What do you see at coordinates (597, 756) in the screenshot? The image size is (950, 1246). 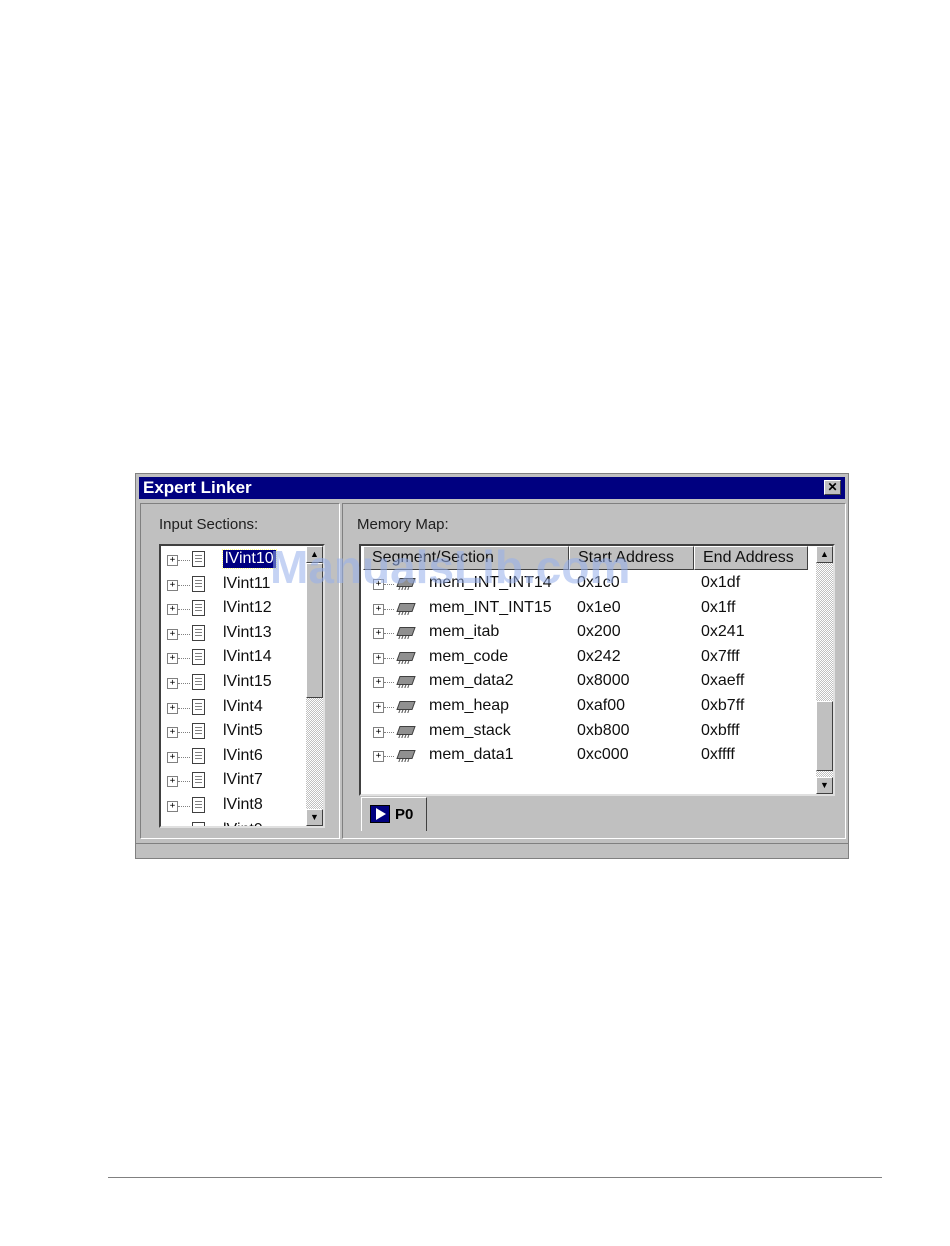 I see `memory-segment-row: + mem_data1 0xc000 0xffff` at bounding box center [597, 756].